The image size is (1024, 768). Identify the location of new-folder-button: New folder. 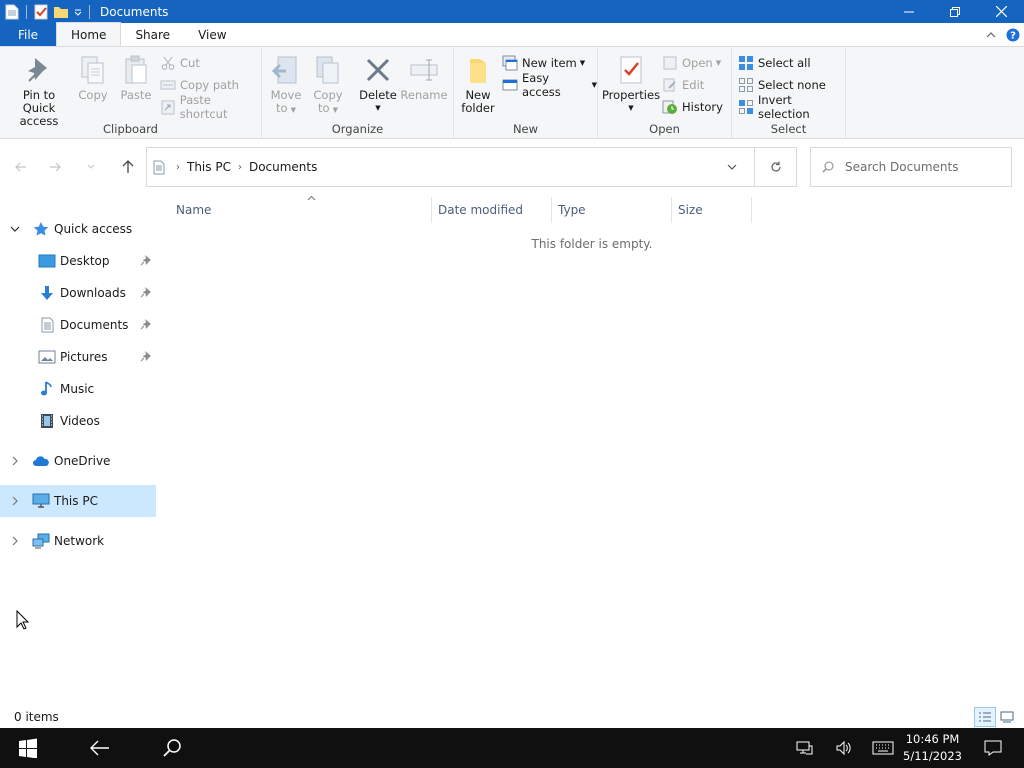
(478, 84).